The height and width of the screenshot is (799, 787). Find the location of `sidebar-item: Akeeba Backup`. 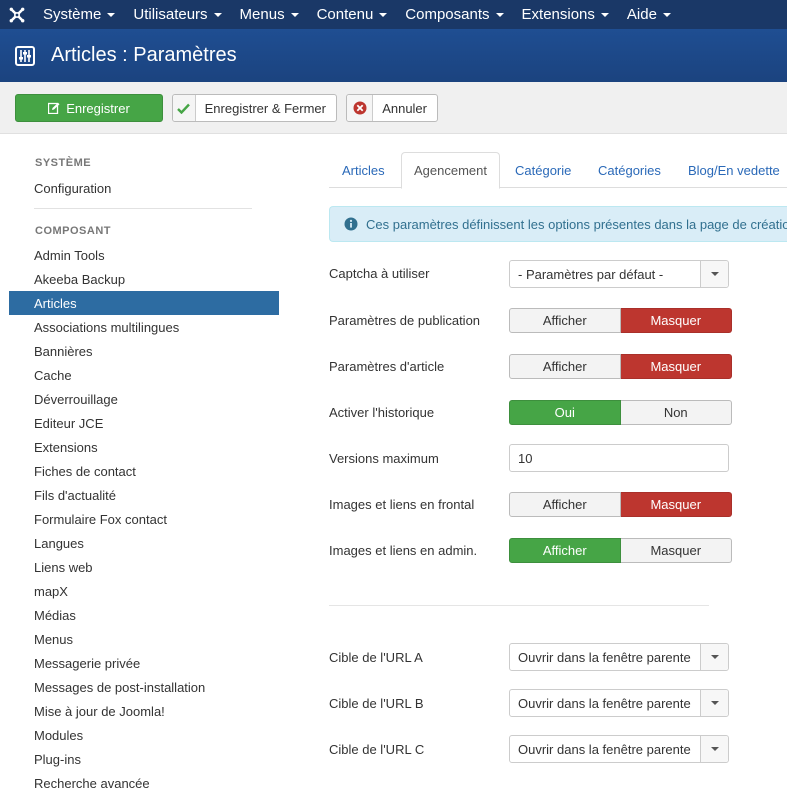

sidebar-item: Akeeba Backup is located at coordinates (144, 279).